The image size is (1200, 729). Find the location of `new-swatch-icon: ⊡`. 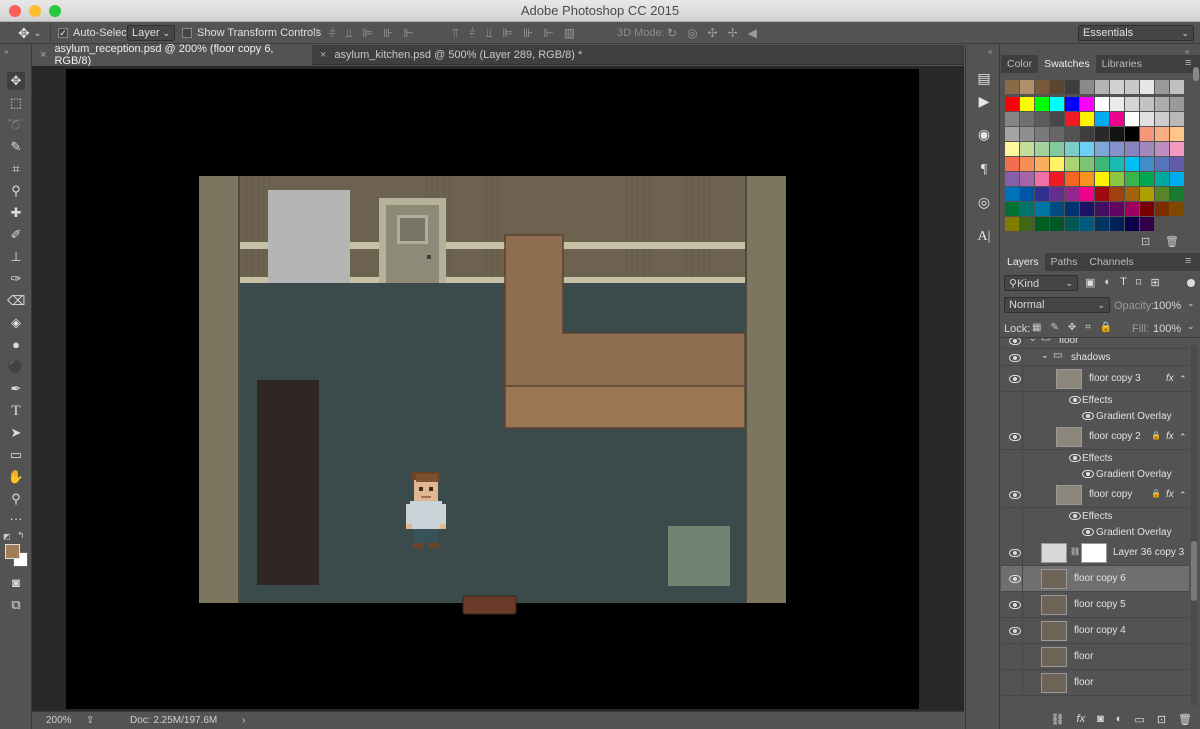

new-swatch-icon: ⊡ is located at coordinates (1145, 241).